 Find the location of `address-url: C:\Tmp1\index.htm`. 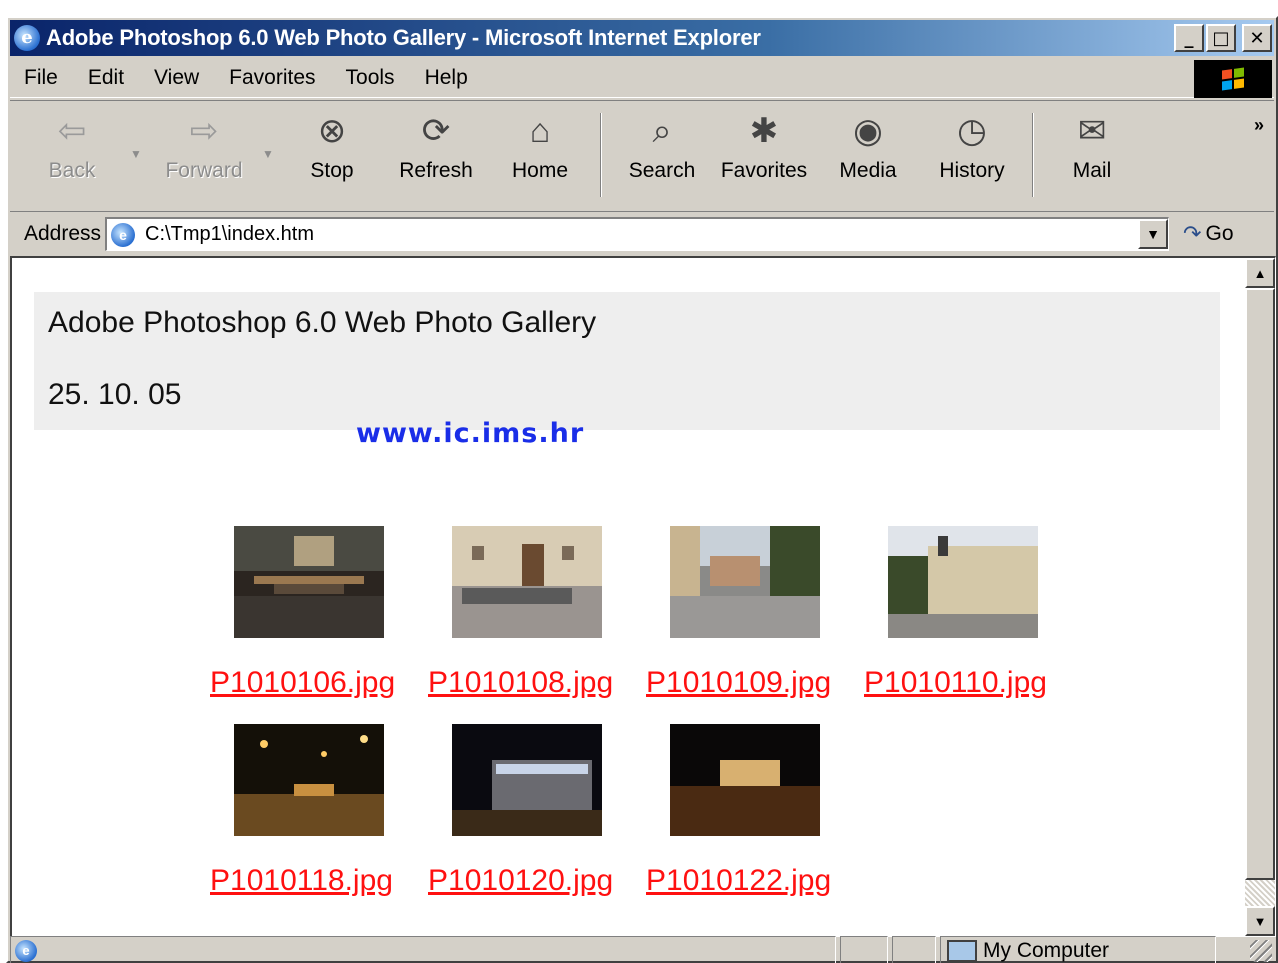

address-url: C:\Tmp1\index.htm is located at coordinates (229, 234).